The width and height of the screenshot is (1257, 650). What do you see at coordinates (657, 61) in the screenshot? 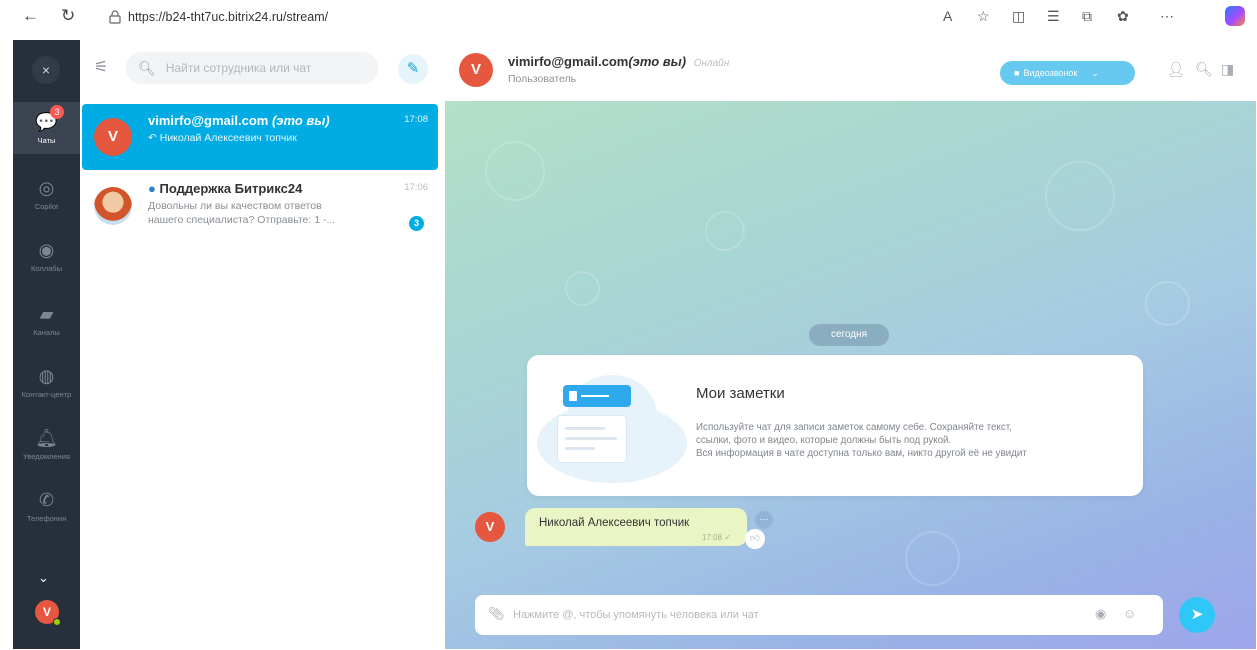
I see `chat-header-name-suffix: (это вы)` at bounding box center [657, 61].